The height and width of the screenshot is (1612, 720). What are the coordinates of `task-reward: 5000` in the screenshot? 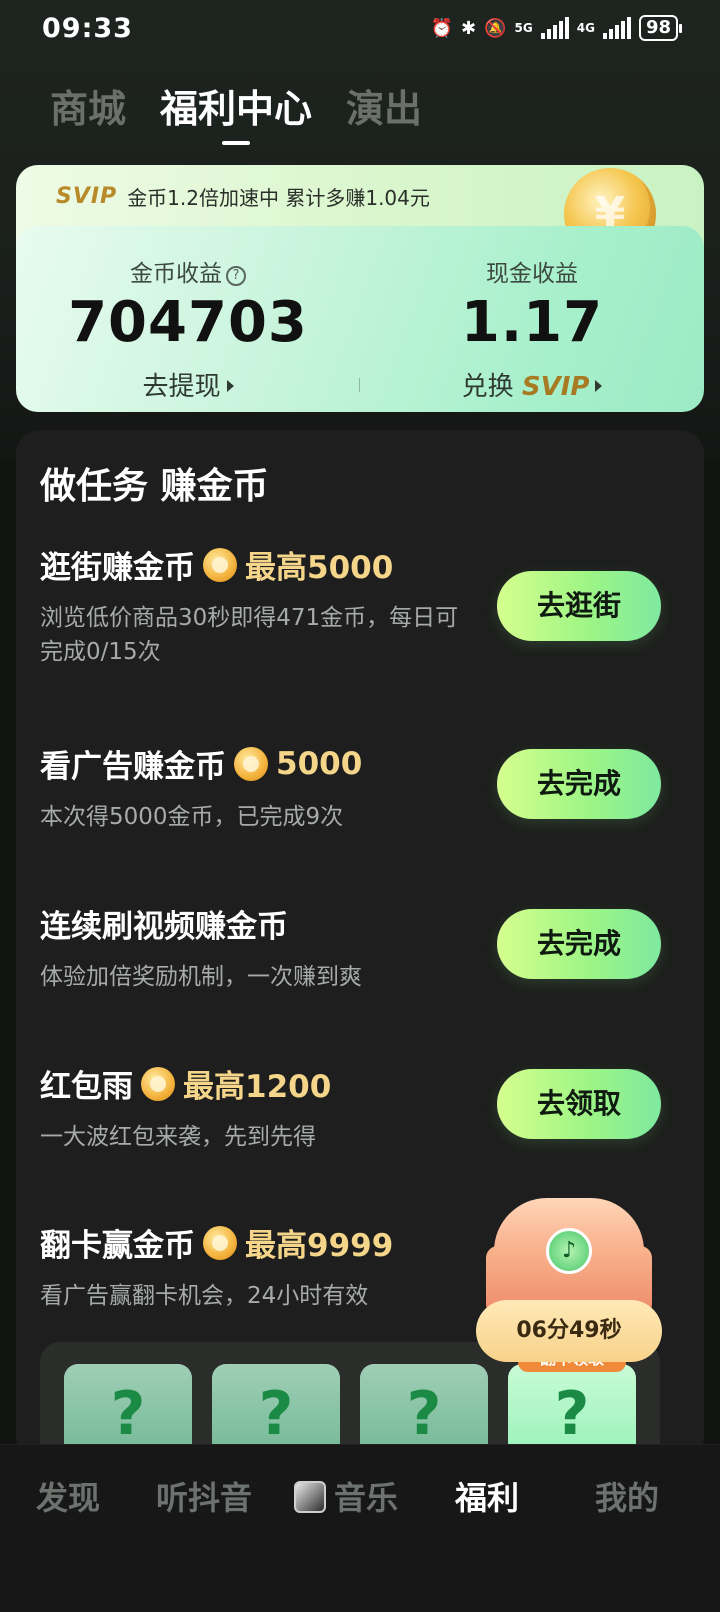 It's located at (319, 763).